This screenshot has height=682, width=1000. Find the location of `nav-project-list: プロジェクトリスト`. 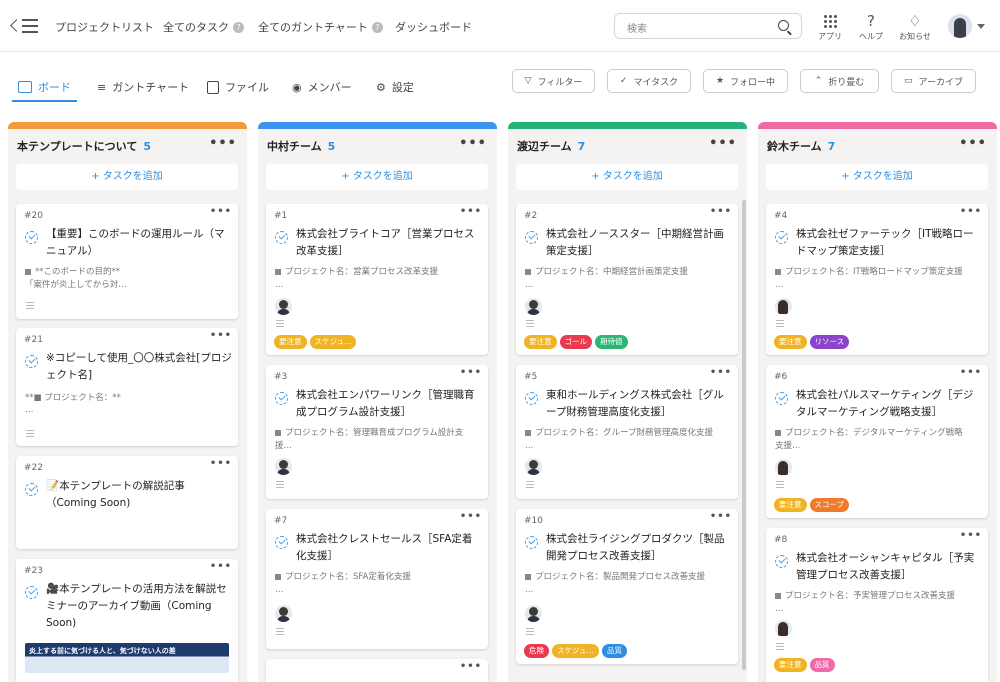

nav-project-list: プロジェクトリスト is located at coordinates (104, 27).